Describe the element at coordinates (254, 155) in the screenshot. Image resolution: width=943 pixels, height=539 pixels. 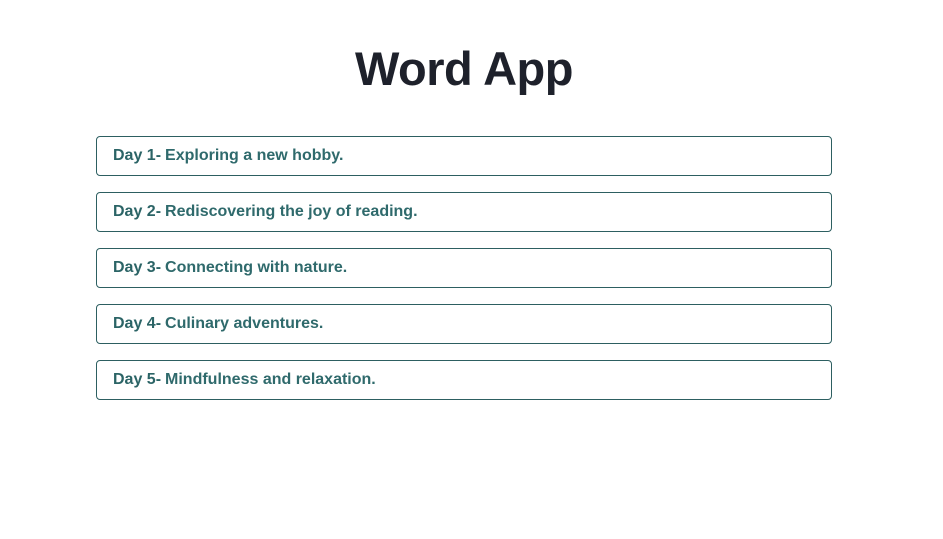
I see `day-text: Exploring a new hobby.` at that location.